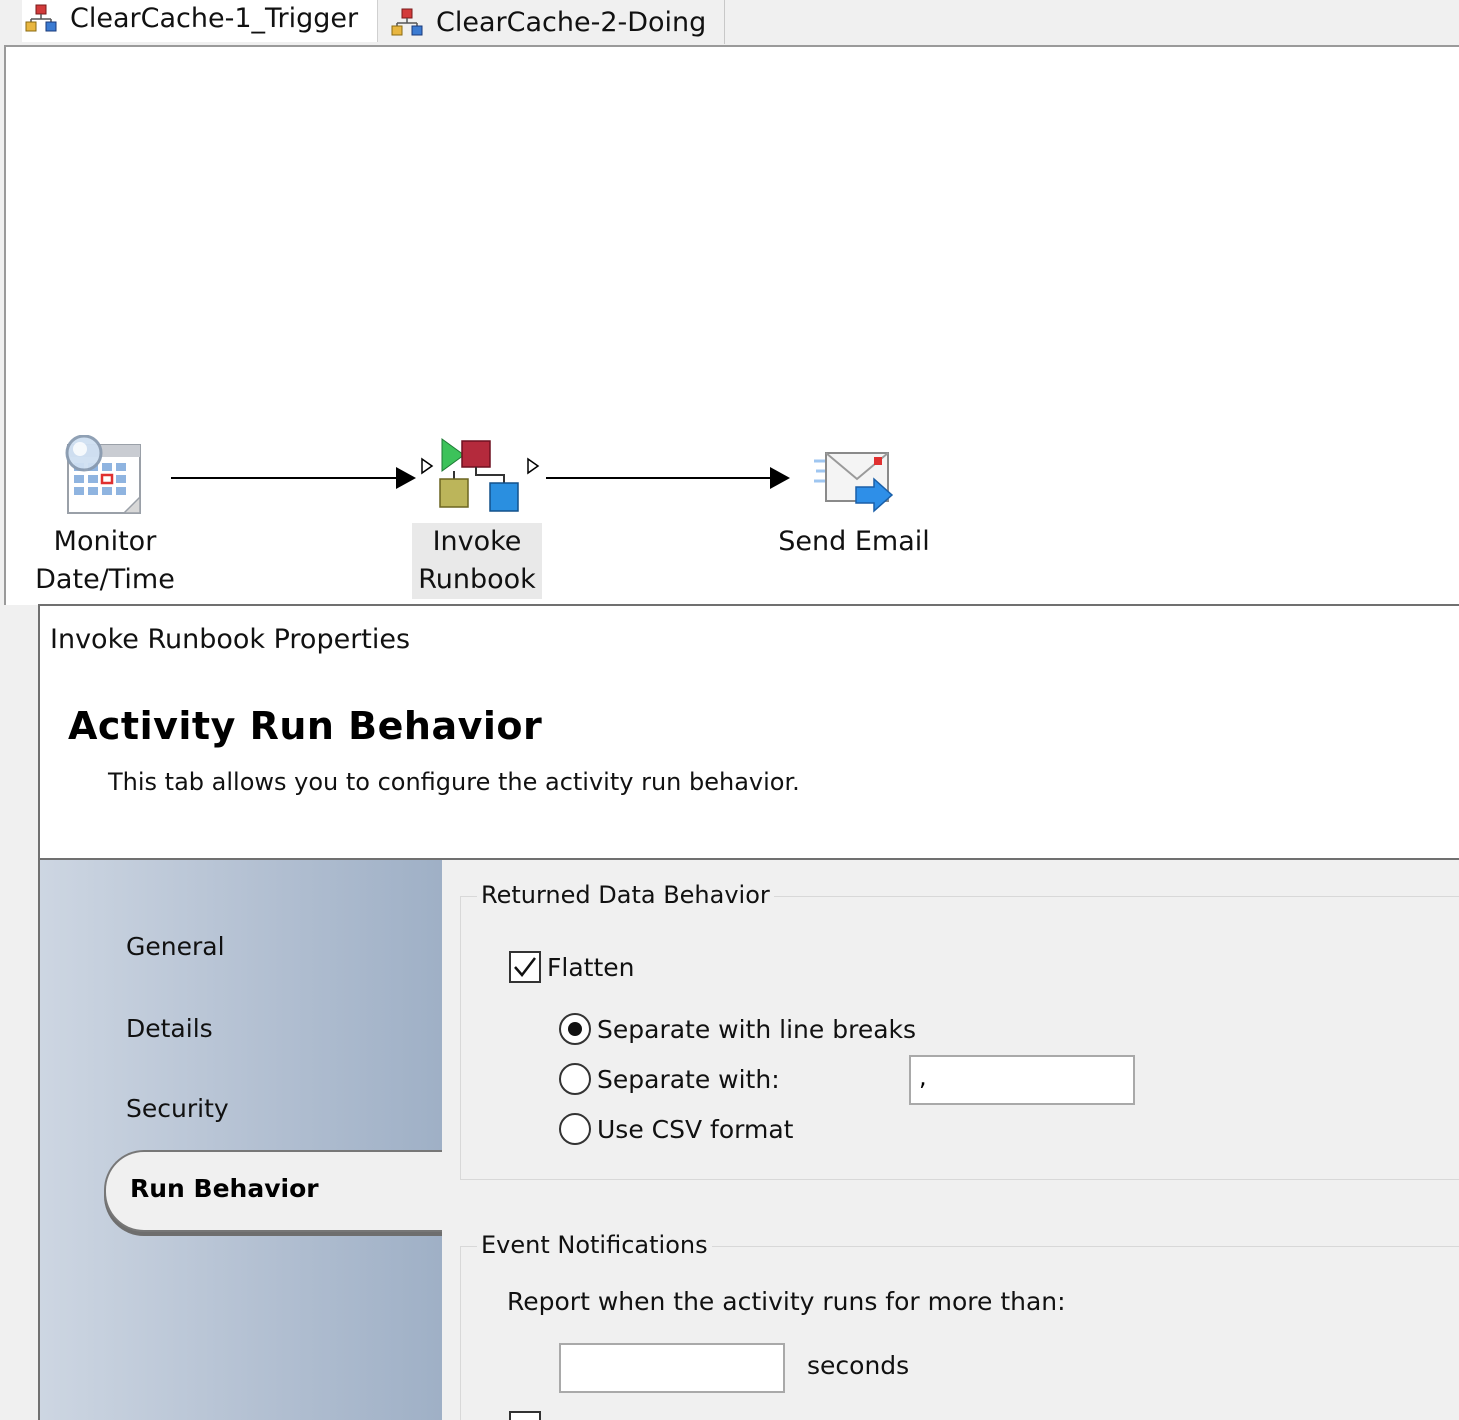  I want to click on radio-separate-line-breaks: Separate with line breaks, so click(737, 1029).